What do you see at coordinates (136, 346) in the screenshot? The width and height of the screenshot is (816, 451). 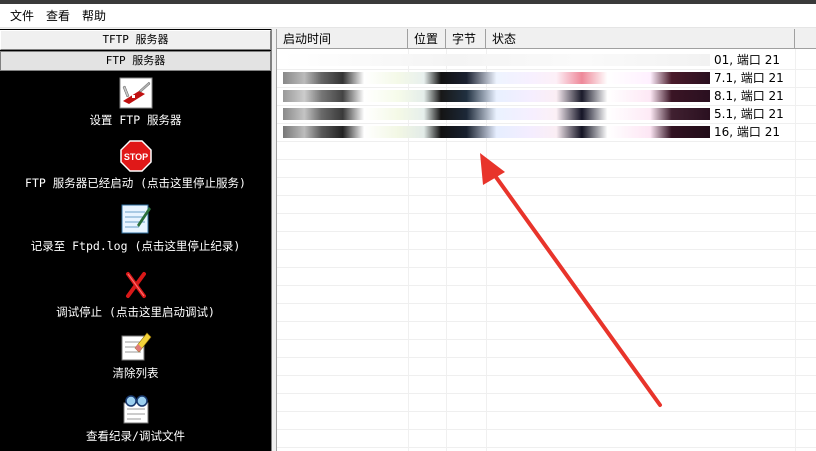 I see `eraser-icon` at bounding box center [136, 346].